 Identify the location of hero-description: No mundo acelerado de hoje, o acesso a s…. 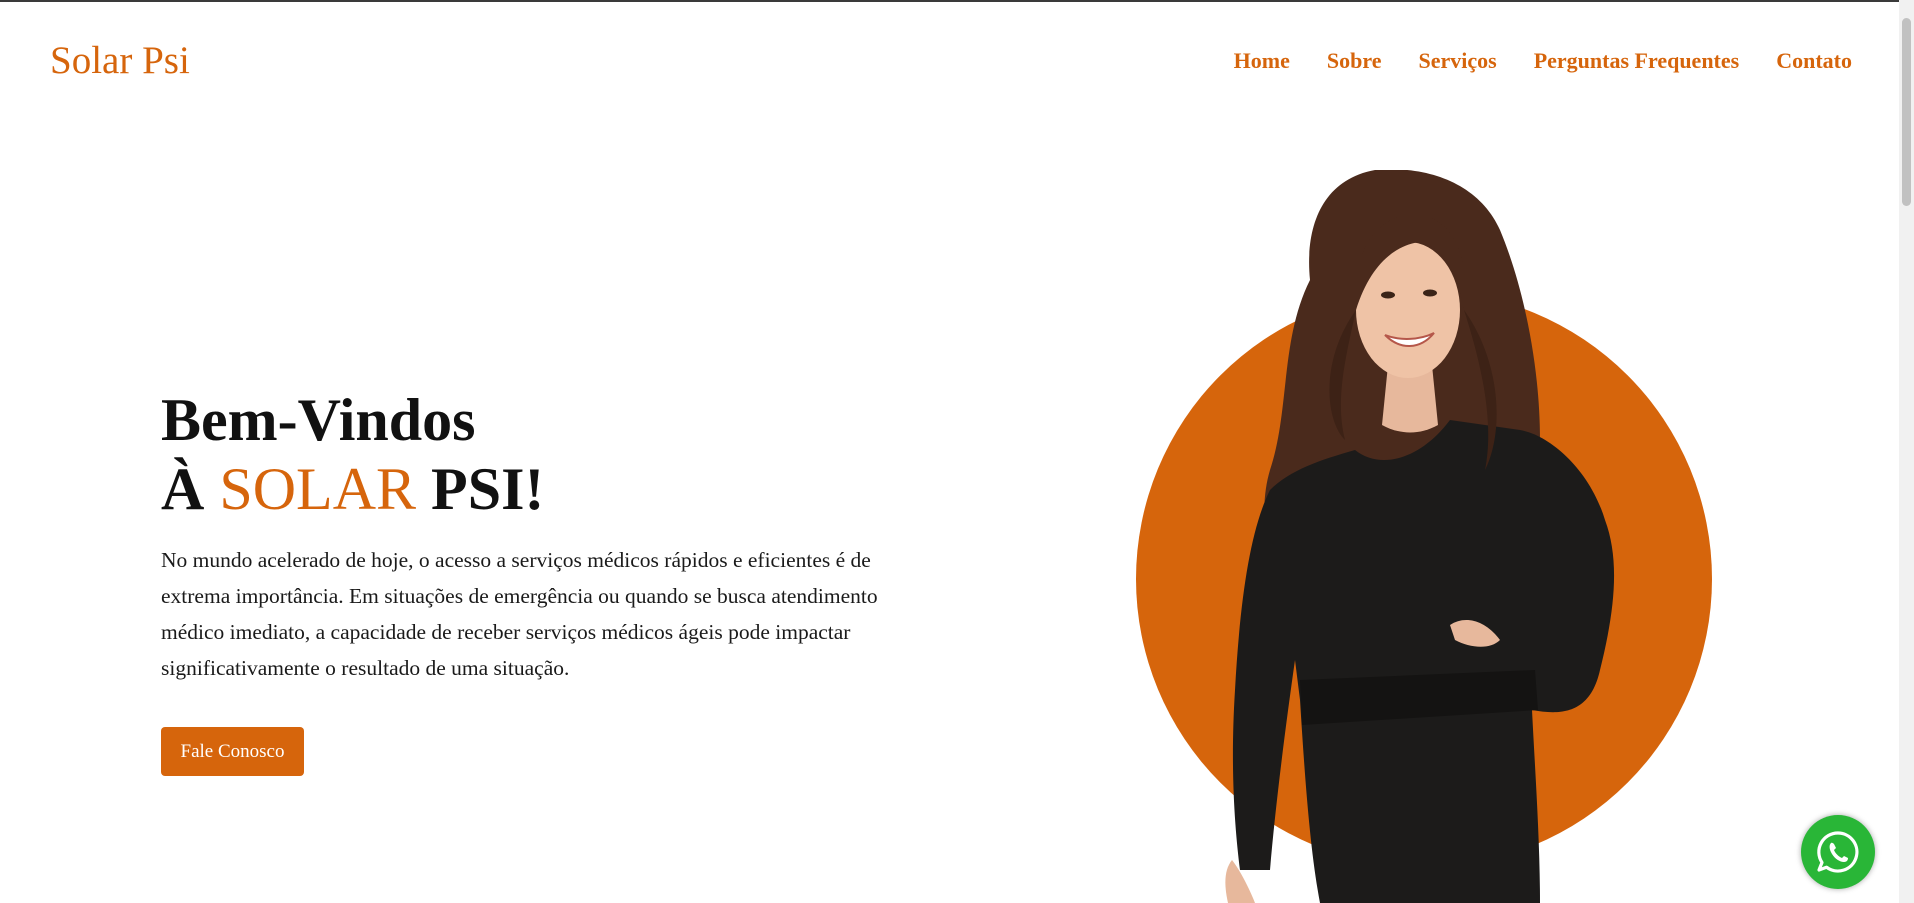
(519, 614).